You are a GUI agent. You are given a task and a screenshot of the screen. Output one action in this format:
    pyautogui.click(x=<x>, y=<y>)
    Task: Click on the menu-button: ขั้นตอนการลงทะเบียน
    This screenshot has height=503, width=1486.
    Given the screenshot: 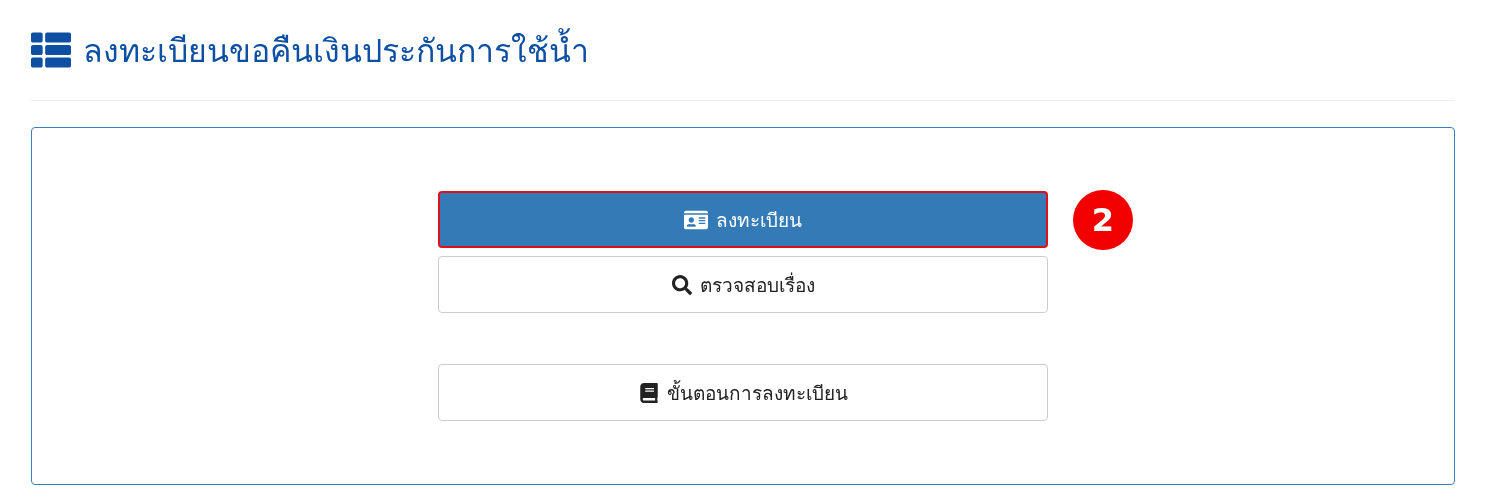 What is the action you would take?
    pyautogui.click(x=743, y=392)
    